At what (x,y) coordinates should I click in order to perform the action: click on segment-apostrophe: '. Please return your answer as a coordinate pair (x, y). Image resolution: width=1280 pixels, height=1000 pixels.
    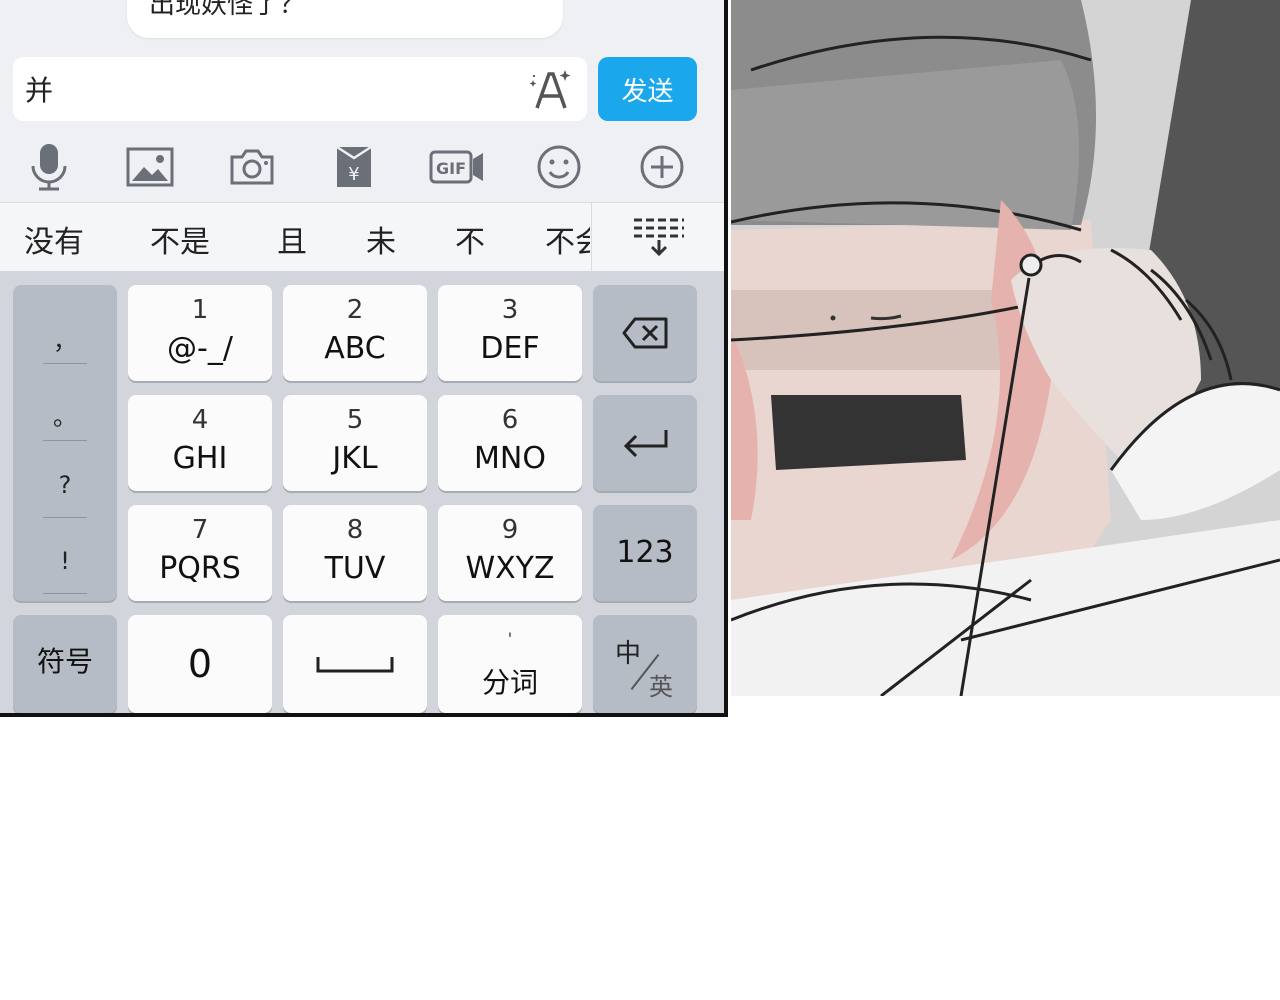
    Looking at the image, I should click on (510, 638).